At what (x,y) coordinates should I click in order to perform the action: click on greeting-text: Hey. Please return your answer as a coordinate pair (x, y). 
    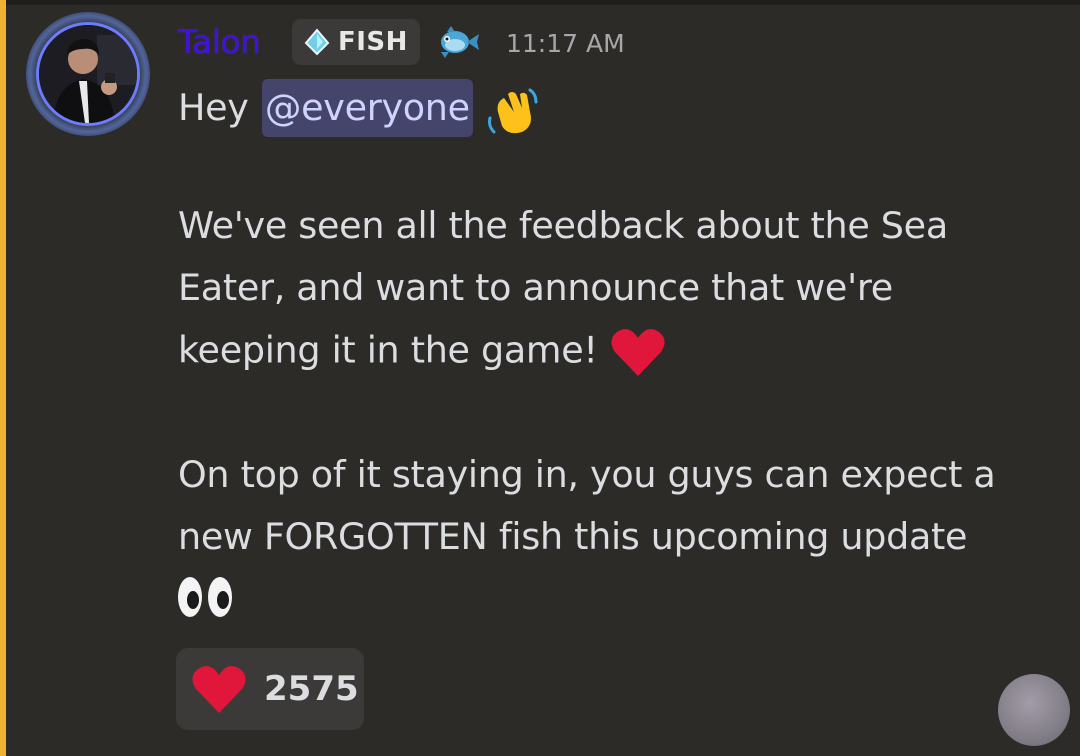
    Looking at the image, I should click on (213, 107).